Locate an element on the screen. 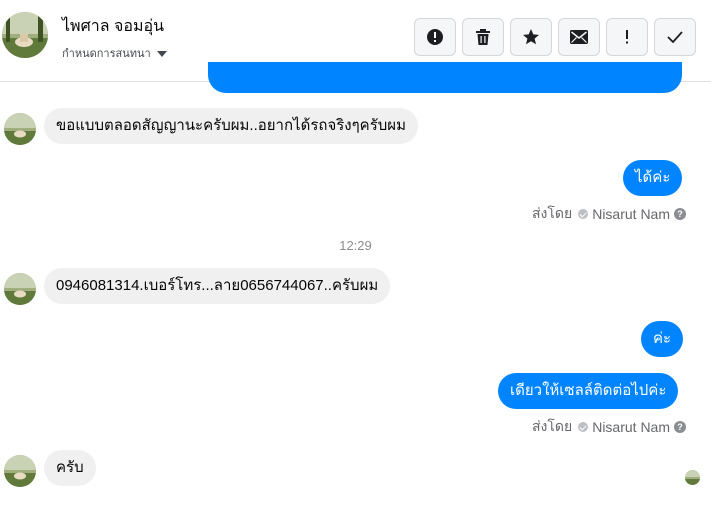 The width and height of the screenshot is (711, 516). conversation-settings-dropdown: กำหนดการสนทนา is located at coordinates (114, 53).